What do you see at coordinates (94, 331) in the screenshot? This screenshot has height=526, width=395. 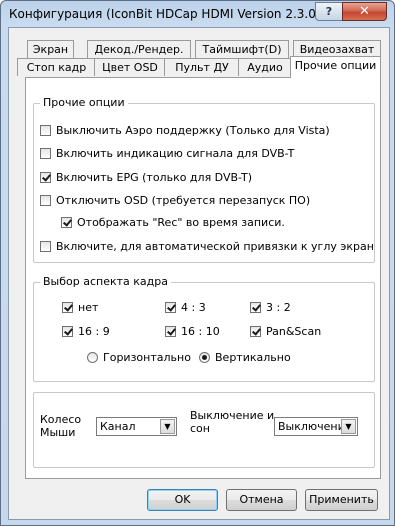 I see `checkbox-label: 16 : 9` at bounding box center [94, 331].